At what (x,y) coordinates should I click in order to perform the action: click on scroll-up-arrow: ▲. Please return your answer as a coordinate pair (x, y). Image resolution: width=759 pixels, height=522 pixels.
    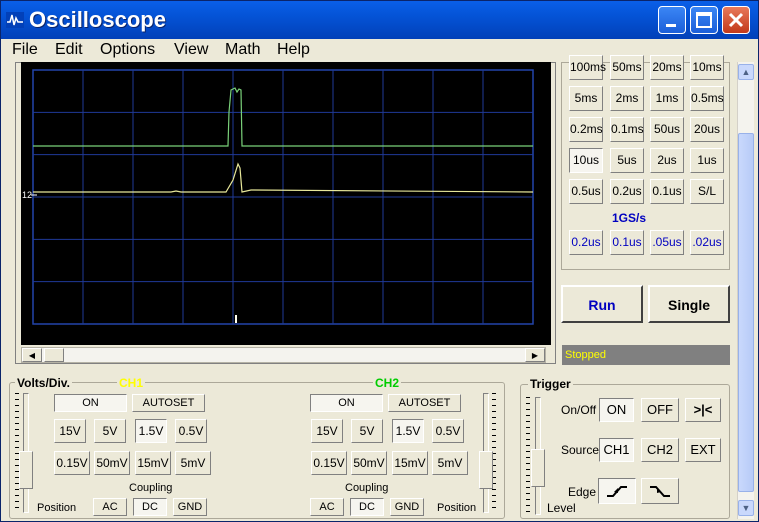
    Looking at the image, I should click on (746, 72).